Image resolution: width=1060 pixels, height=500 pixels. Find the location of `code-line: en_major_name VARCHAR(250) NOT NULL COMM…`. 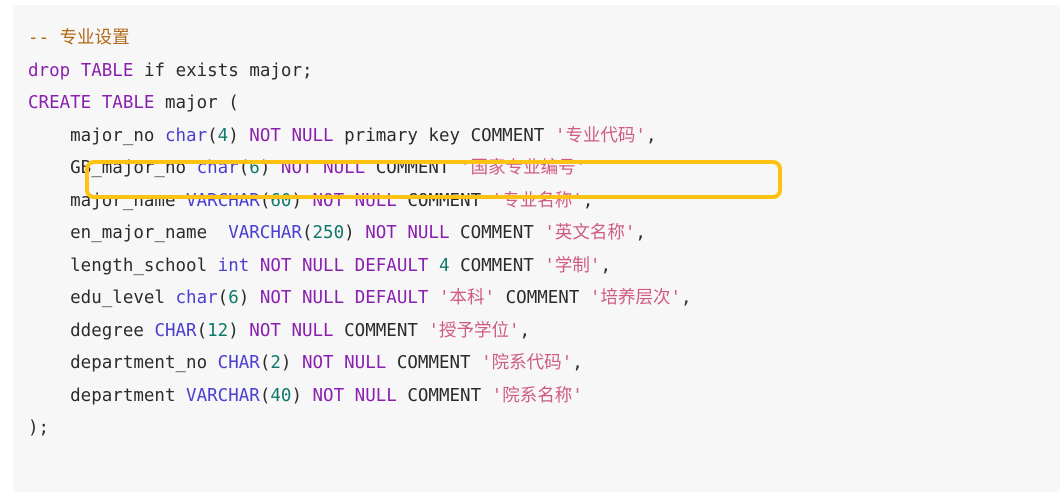

code-line: en_major_name VARCHAR(250) NOT NULL COMM… is located at coordinates (544, 233).